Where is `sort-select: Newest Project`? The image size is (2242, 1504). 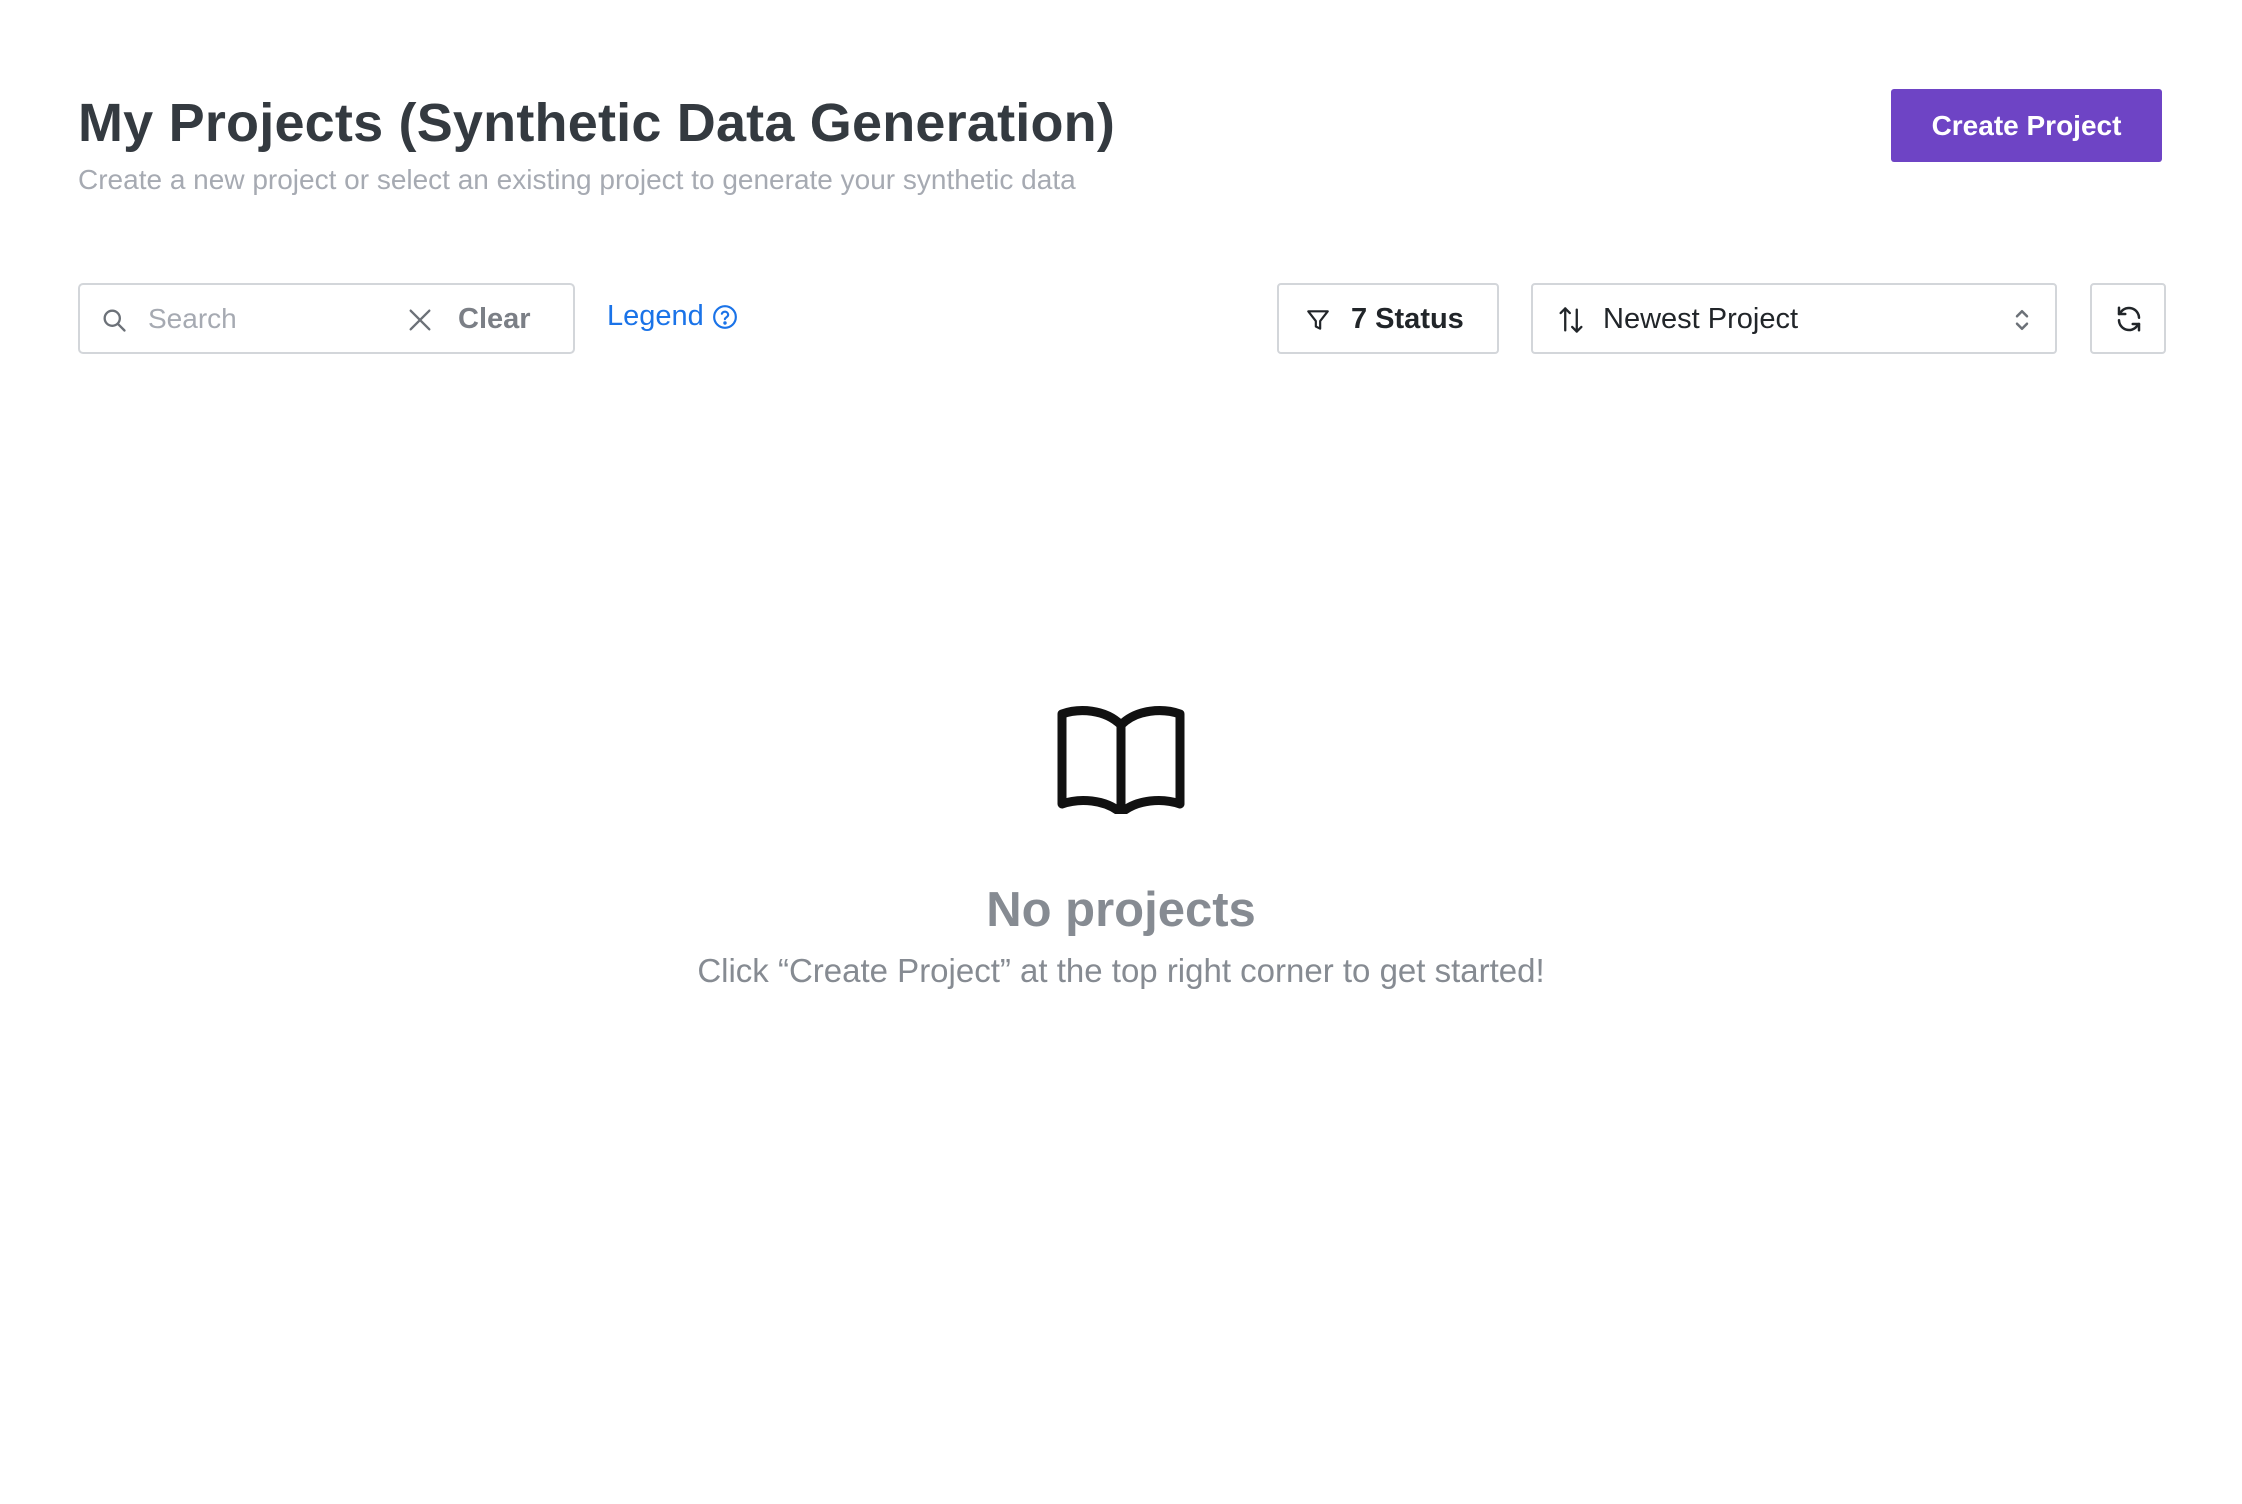
sort-select: Newest Project is located at coordinates (1794, 318).